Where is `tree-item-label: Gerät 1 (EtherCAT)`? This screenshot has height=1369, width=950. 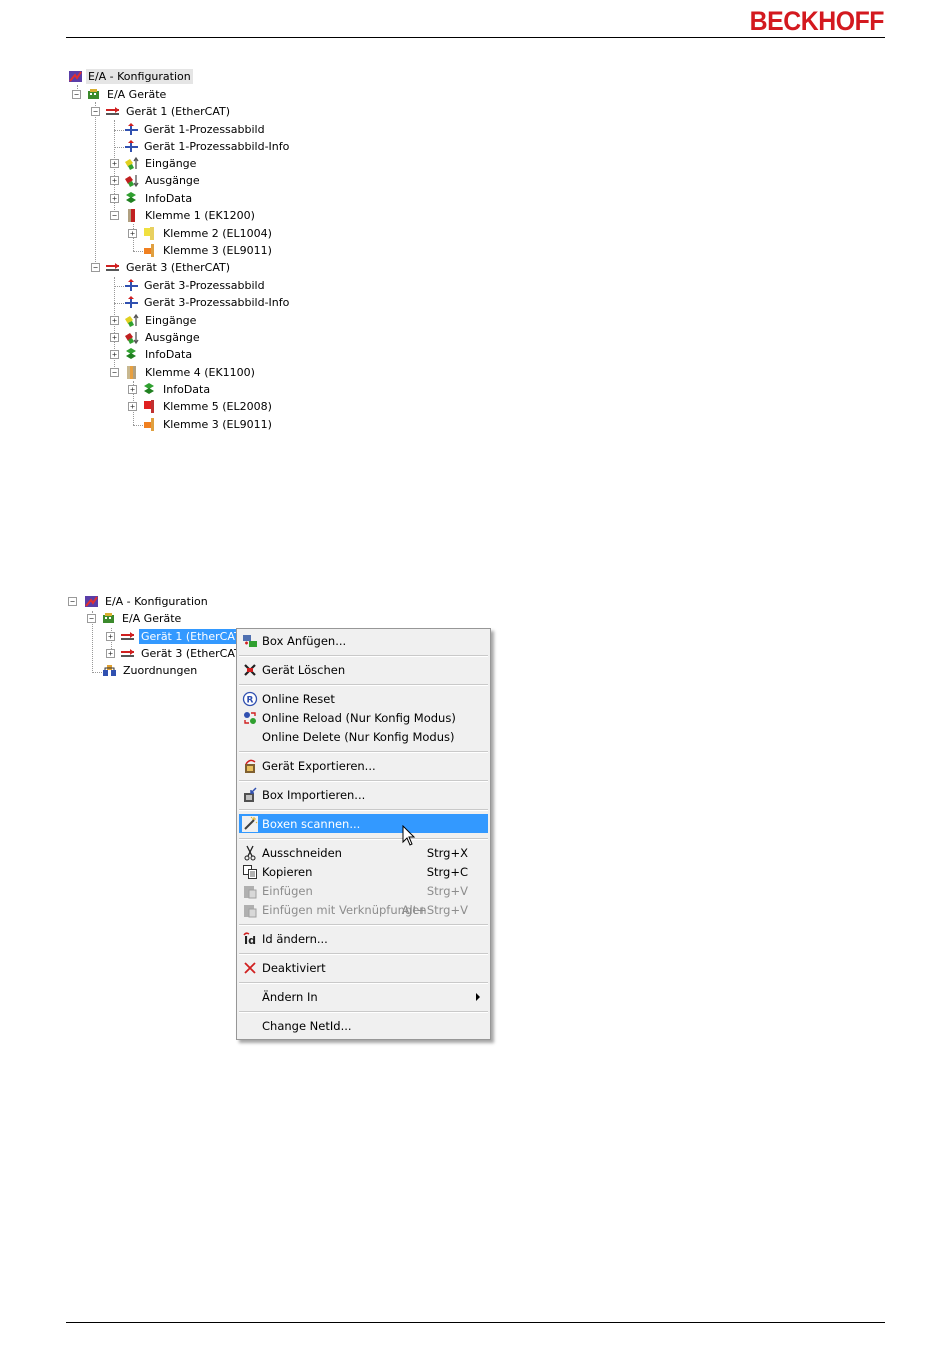
tree-item-label: Gerät 1 (EtherCAT) is located at coordinates (193, 636).